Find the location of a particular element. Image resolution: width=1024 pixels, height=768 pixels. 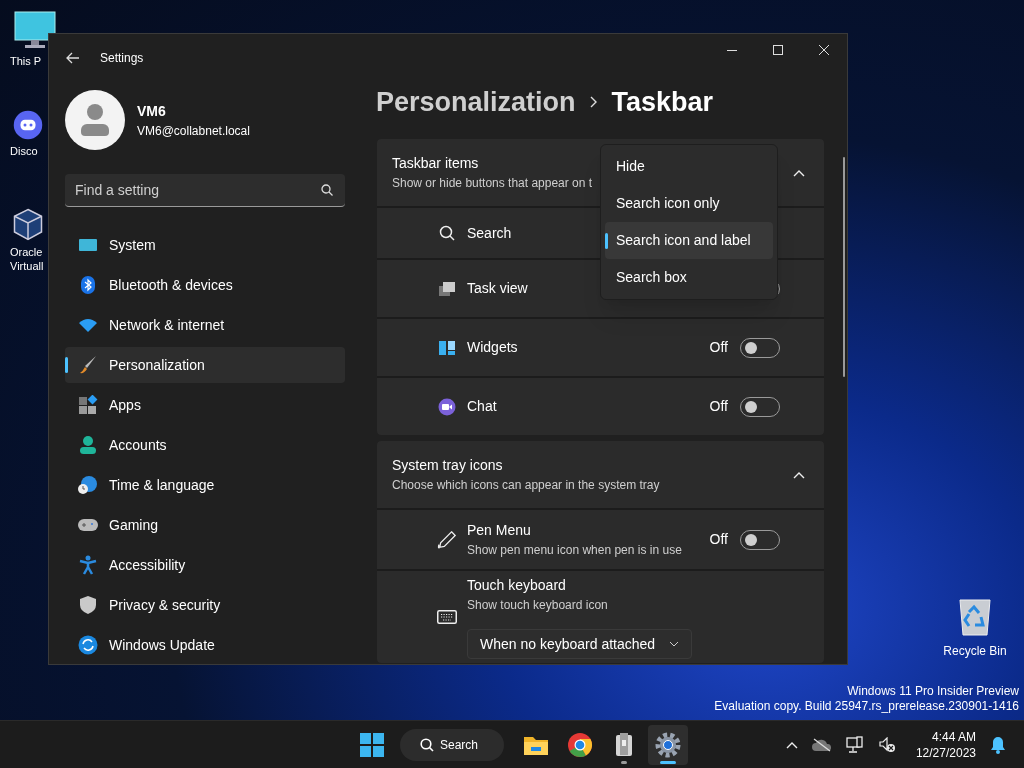

section-subtitle: Show or hide buttons that appear on t is located at coordinates (492, 183).